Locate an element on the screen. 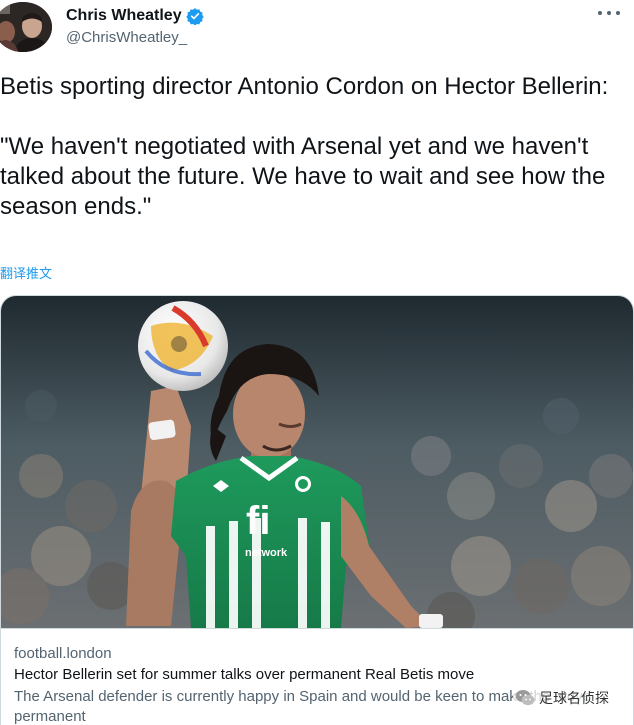 This screenshot has height=725, width=634. watermark: 足球名侦探 is located at coordinates (563, 698).